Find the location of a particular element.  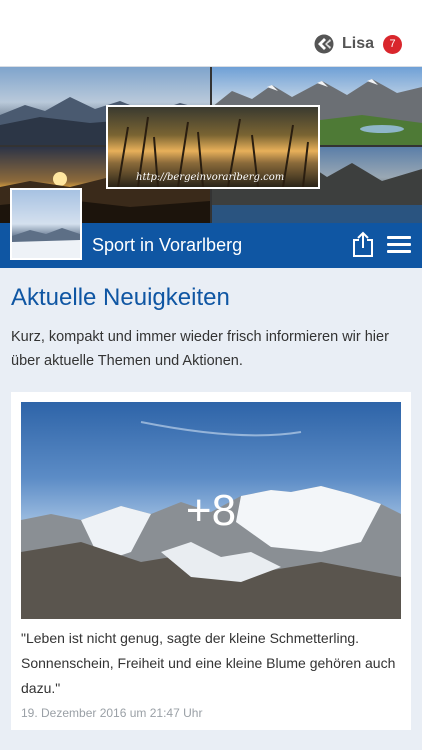

notification-badge: 7 is located at coordinates (392, 44).